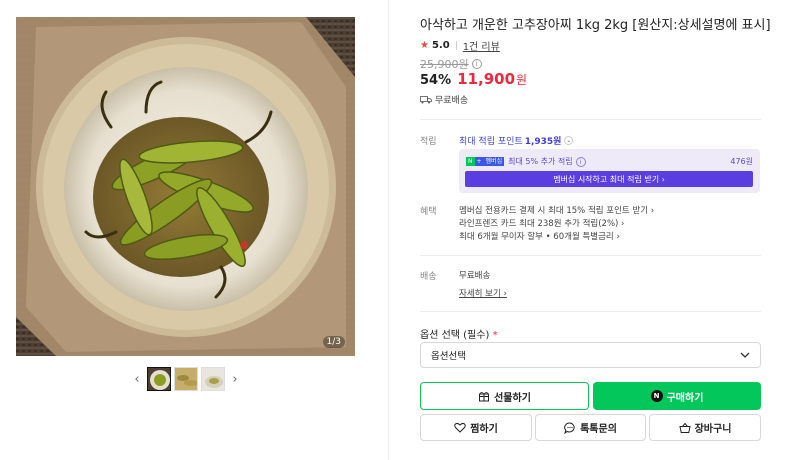 This screenshot has width=800, height=460. What do you see at coordinates (448, 356) in the screenshot?
I see `option-select-value: 옵션선택` at bounding box center [448, 356].